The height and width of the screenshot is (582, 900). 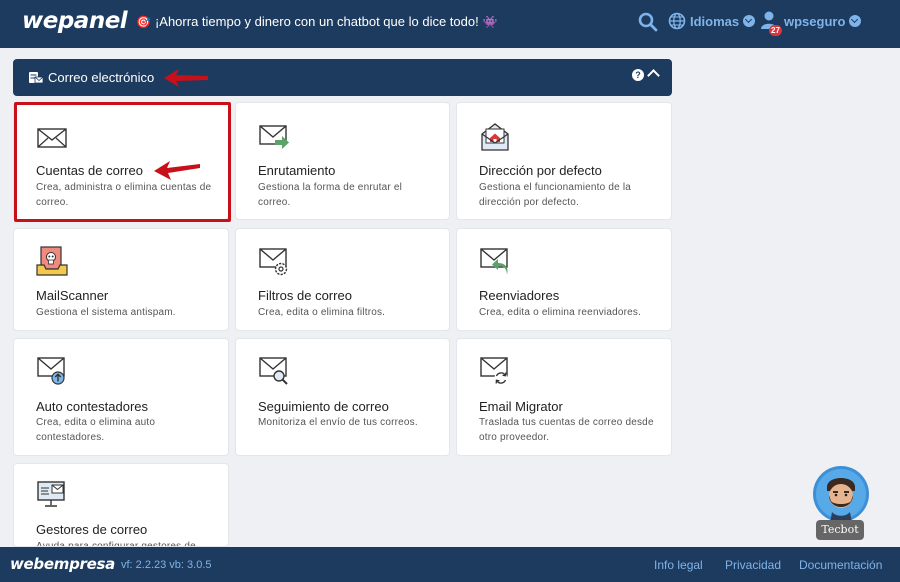 What do you see at coordinates (638, 75) in the screenshot?
I see `help-icon: ?` at bounding box center [638, 75].